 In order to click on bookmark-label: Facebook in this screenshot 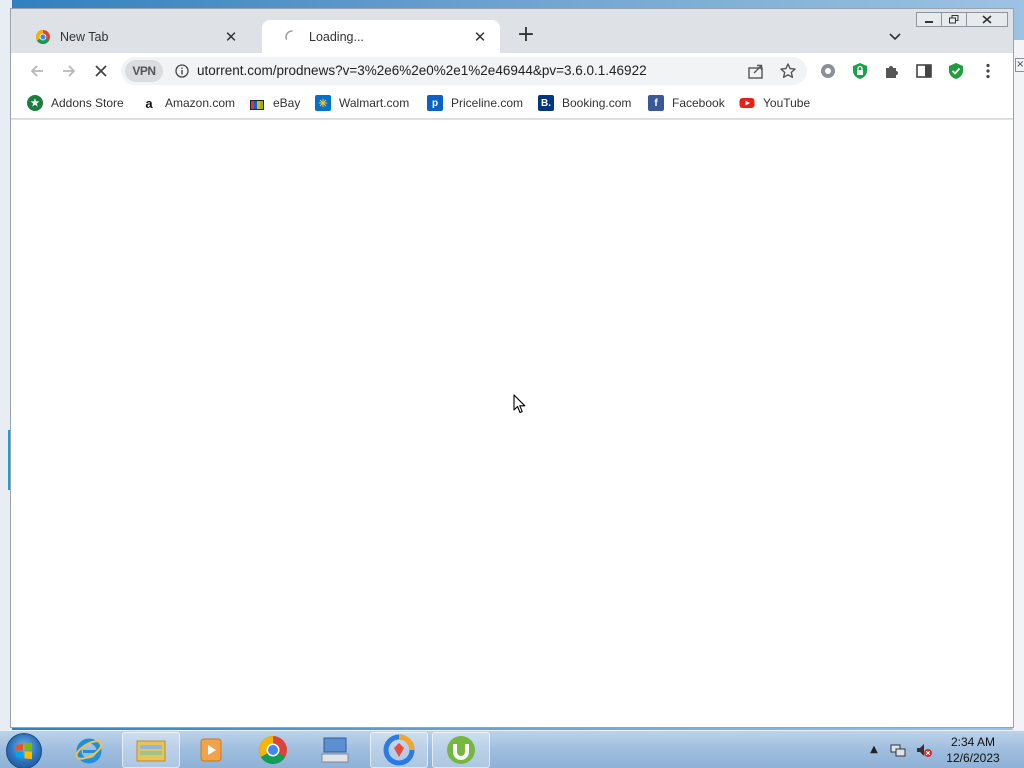, I will do `click(698, 103)`.